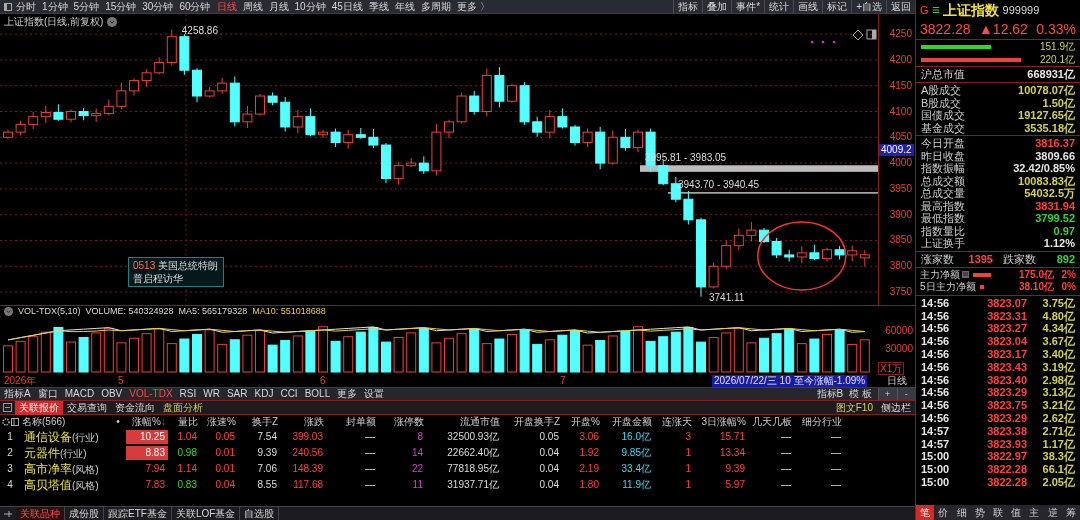 The image size is (1080, 520). Describe the element at coordinates (536, 422) in the screenshot. I see `column-header: 开盘换手Z` at that location.